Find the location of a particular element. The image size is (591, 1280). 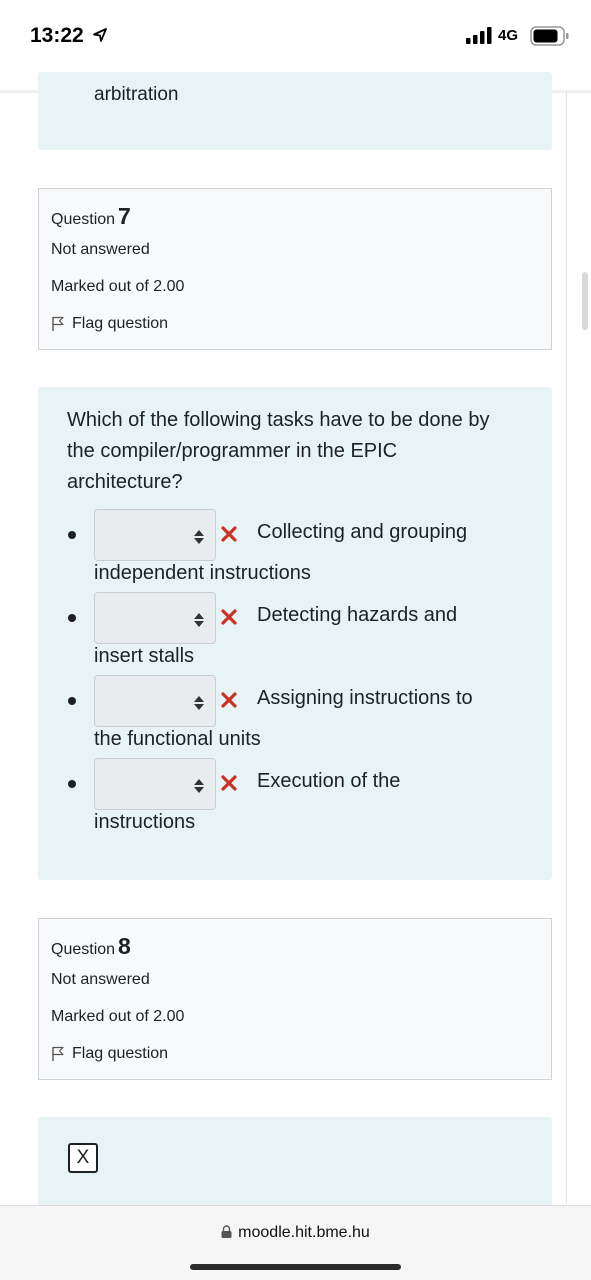

question-number: 7 is located at coordinates (124, 216).